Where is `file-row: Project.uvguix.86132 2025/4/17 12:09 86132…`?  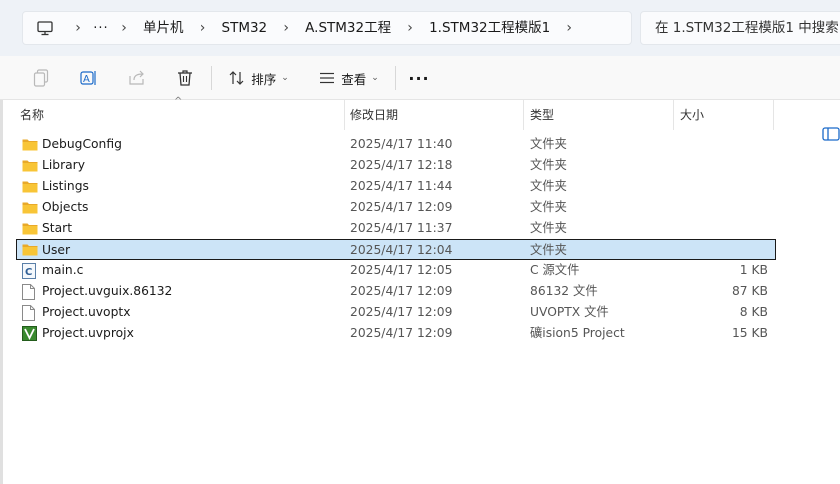 file-row: Project.uvguix.86132 2025/4/17 12:09 86132… is located at coordinates (396, 291).